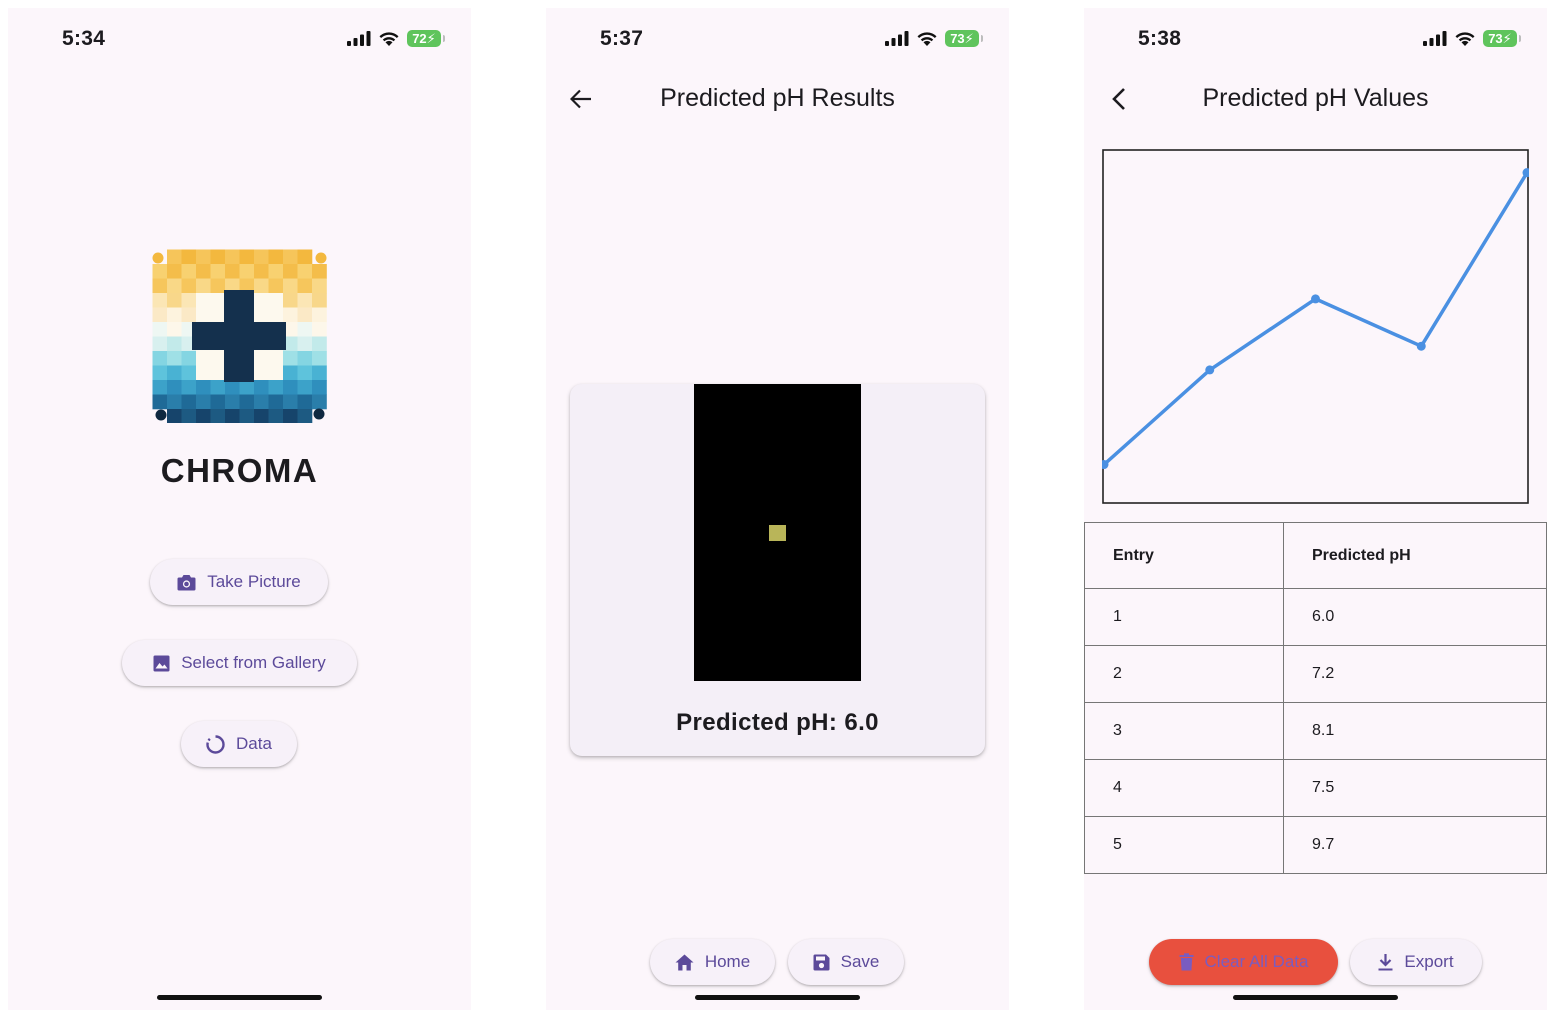 This screenshot has height=1014, width=1556. I want to click on sample-color-patch, so click(777, 533).